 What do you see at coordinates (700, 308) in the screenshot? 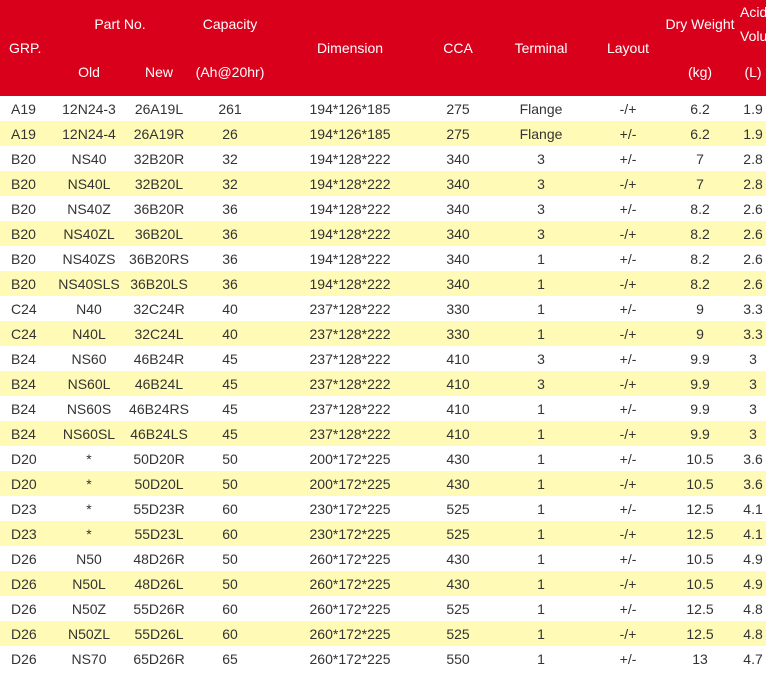
I see `cell-dry-weight: 9` at bounding box center [700, 308].